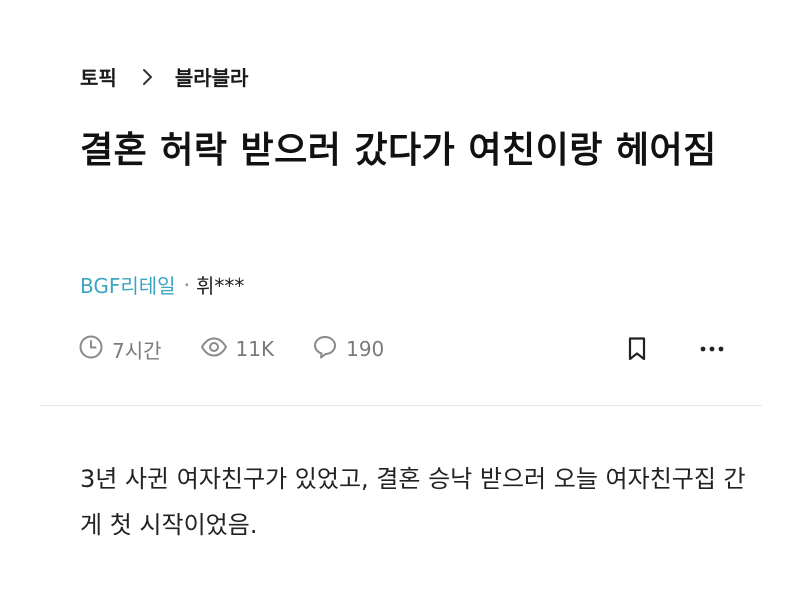 This screenshot has width=800, height=600. I want to click on divider, so click(401, 405).